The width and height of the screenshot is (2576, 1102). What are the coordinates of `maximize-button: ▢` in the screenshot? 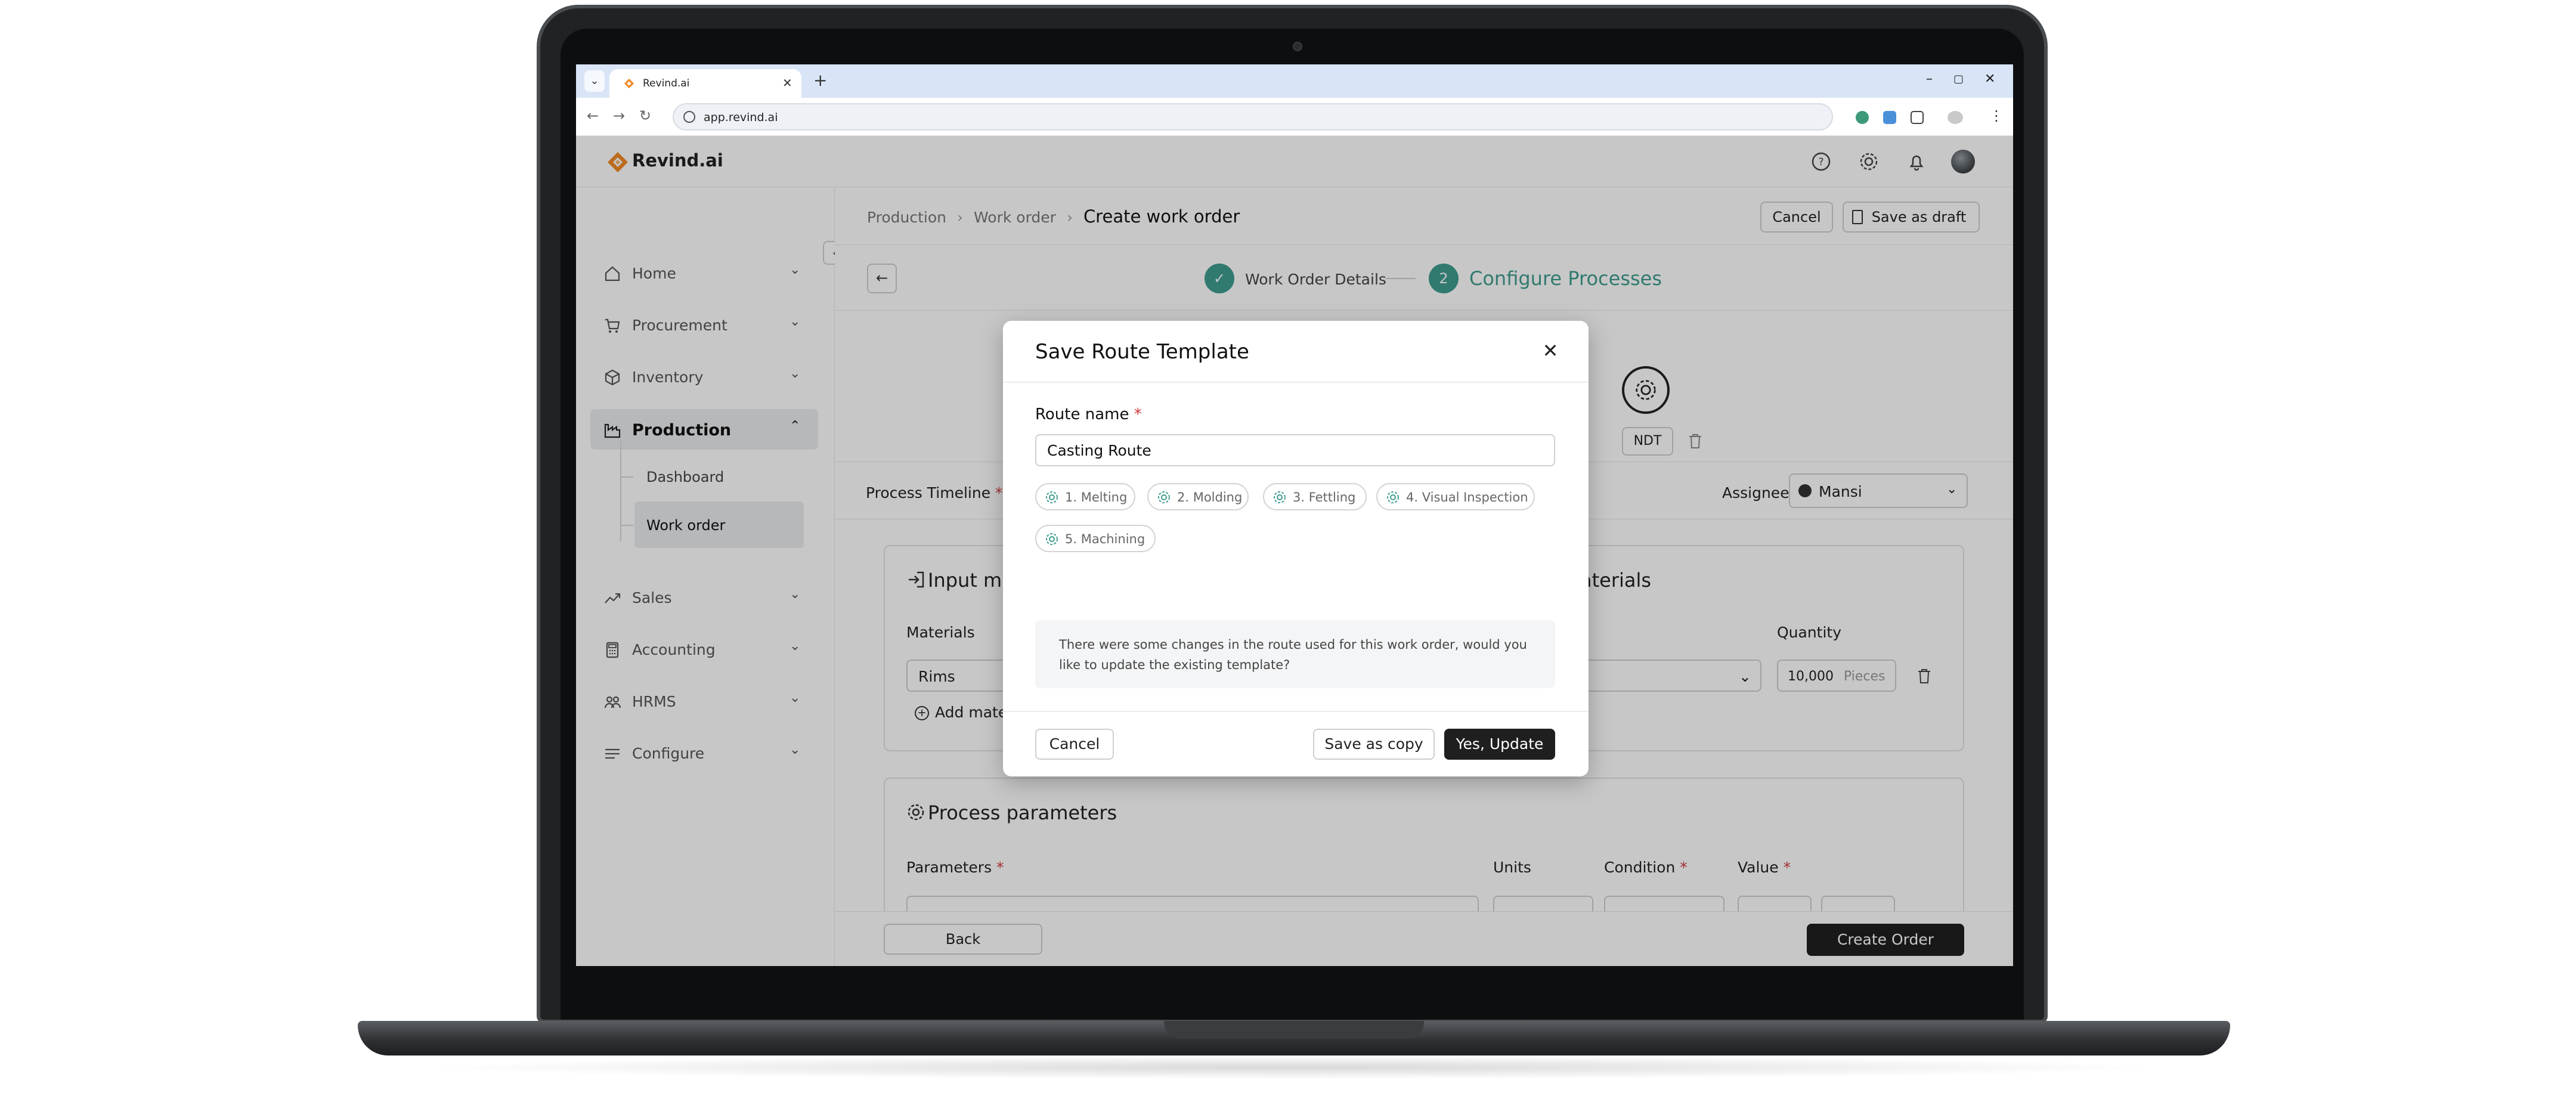 It's located at (1959, 79).